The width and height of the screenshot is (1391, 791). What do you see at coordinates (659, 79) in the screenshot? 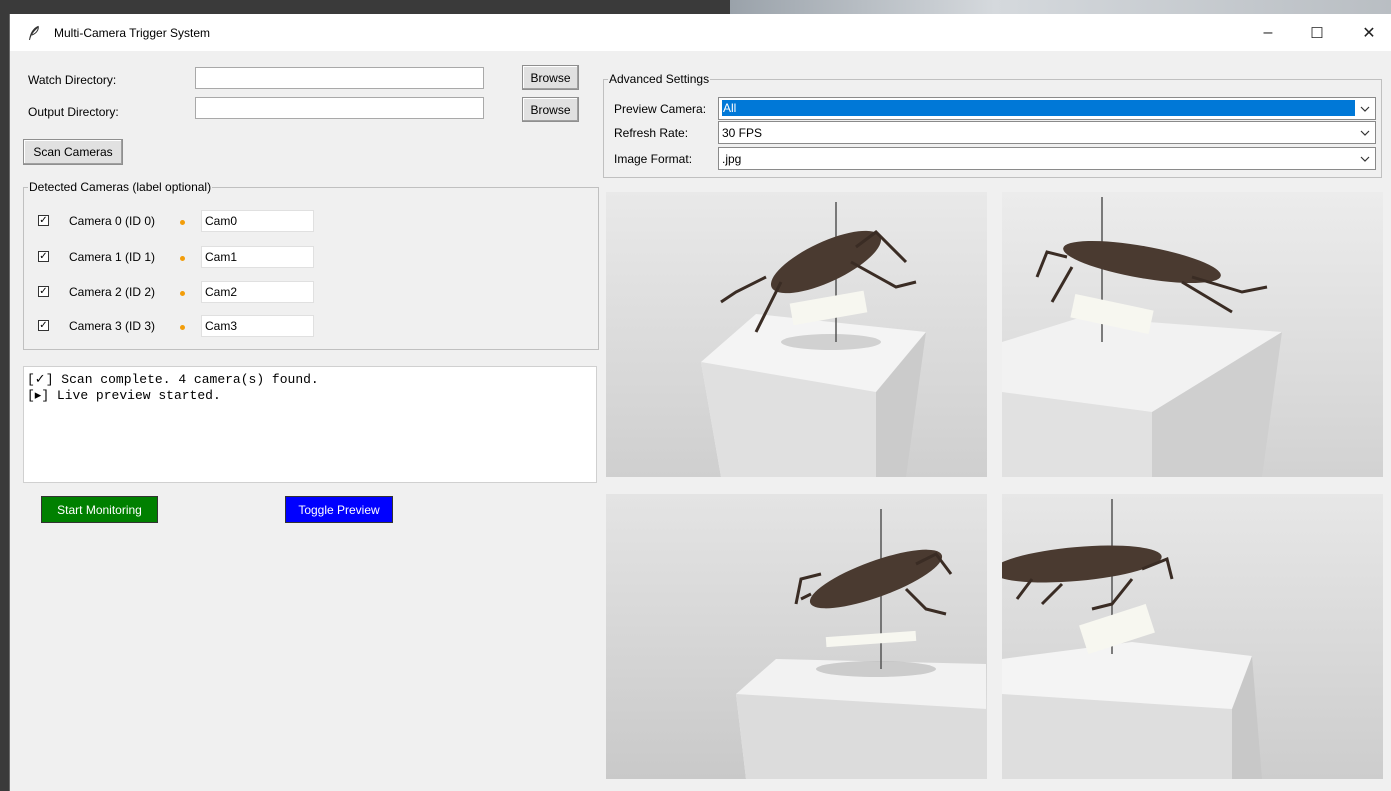
I see `advanced-settings-legend: Advanced Settings` at bounding box center [659, 79].